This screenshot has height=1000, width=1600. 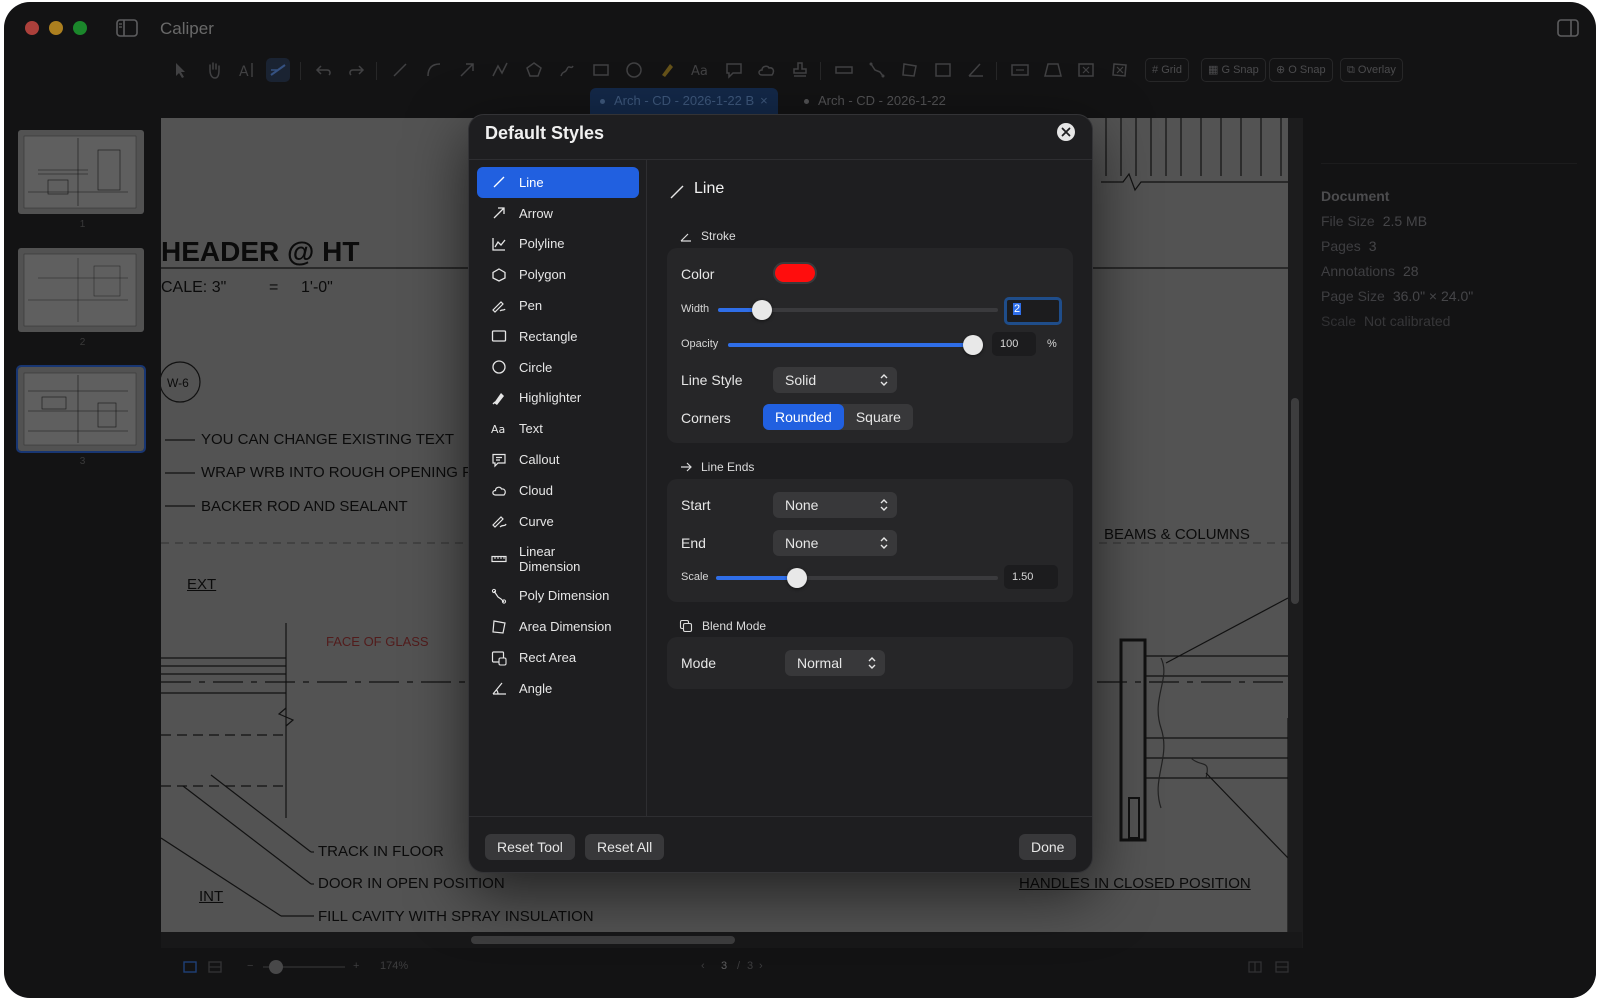 I want to click on blend-mode-section: Mode Normal, so click(x=870, y=663).